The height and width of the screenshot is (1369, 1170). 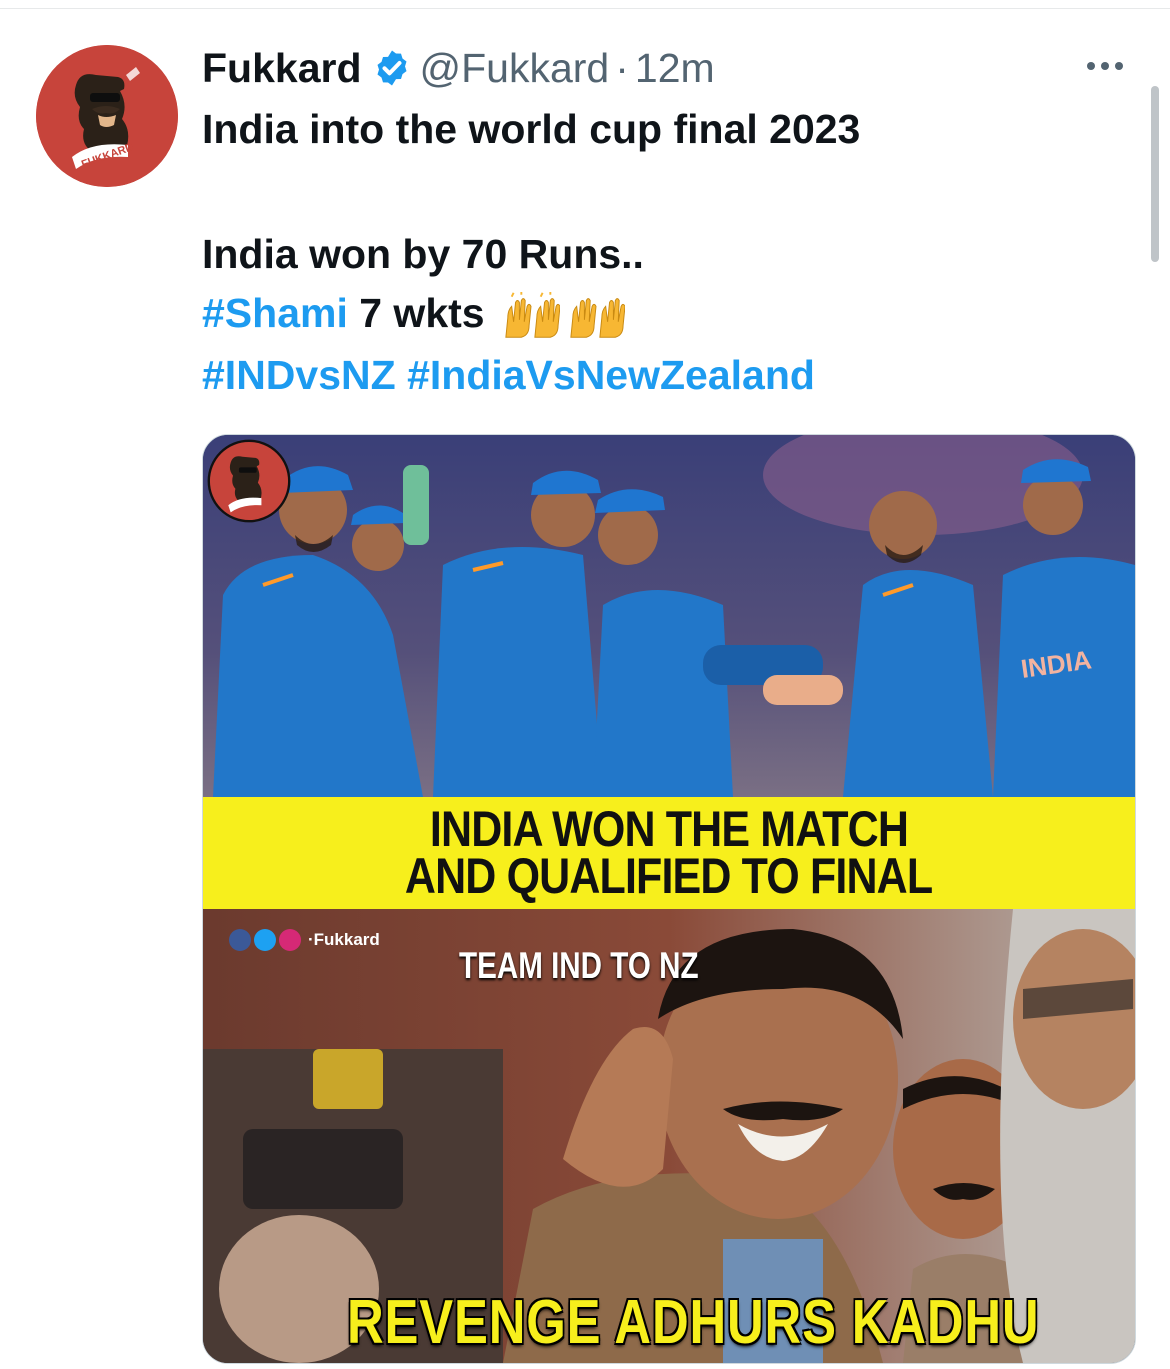 I want to click on hashtag-shami: #Shami, so click(x=275, y=313).